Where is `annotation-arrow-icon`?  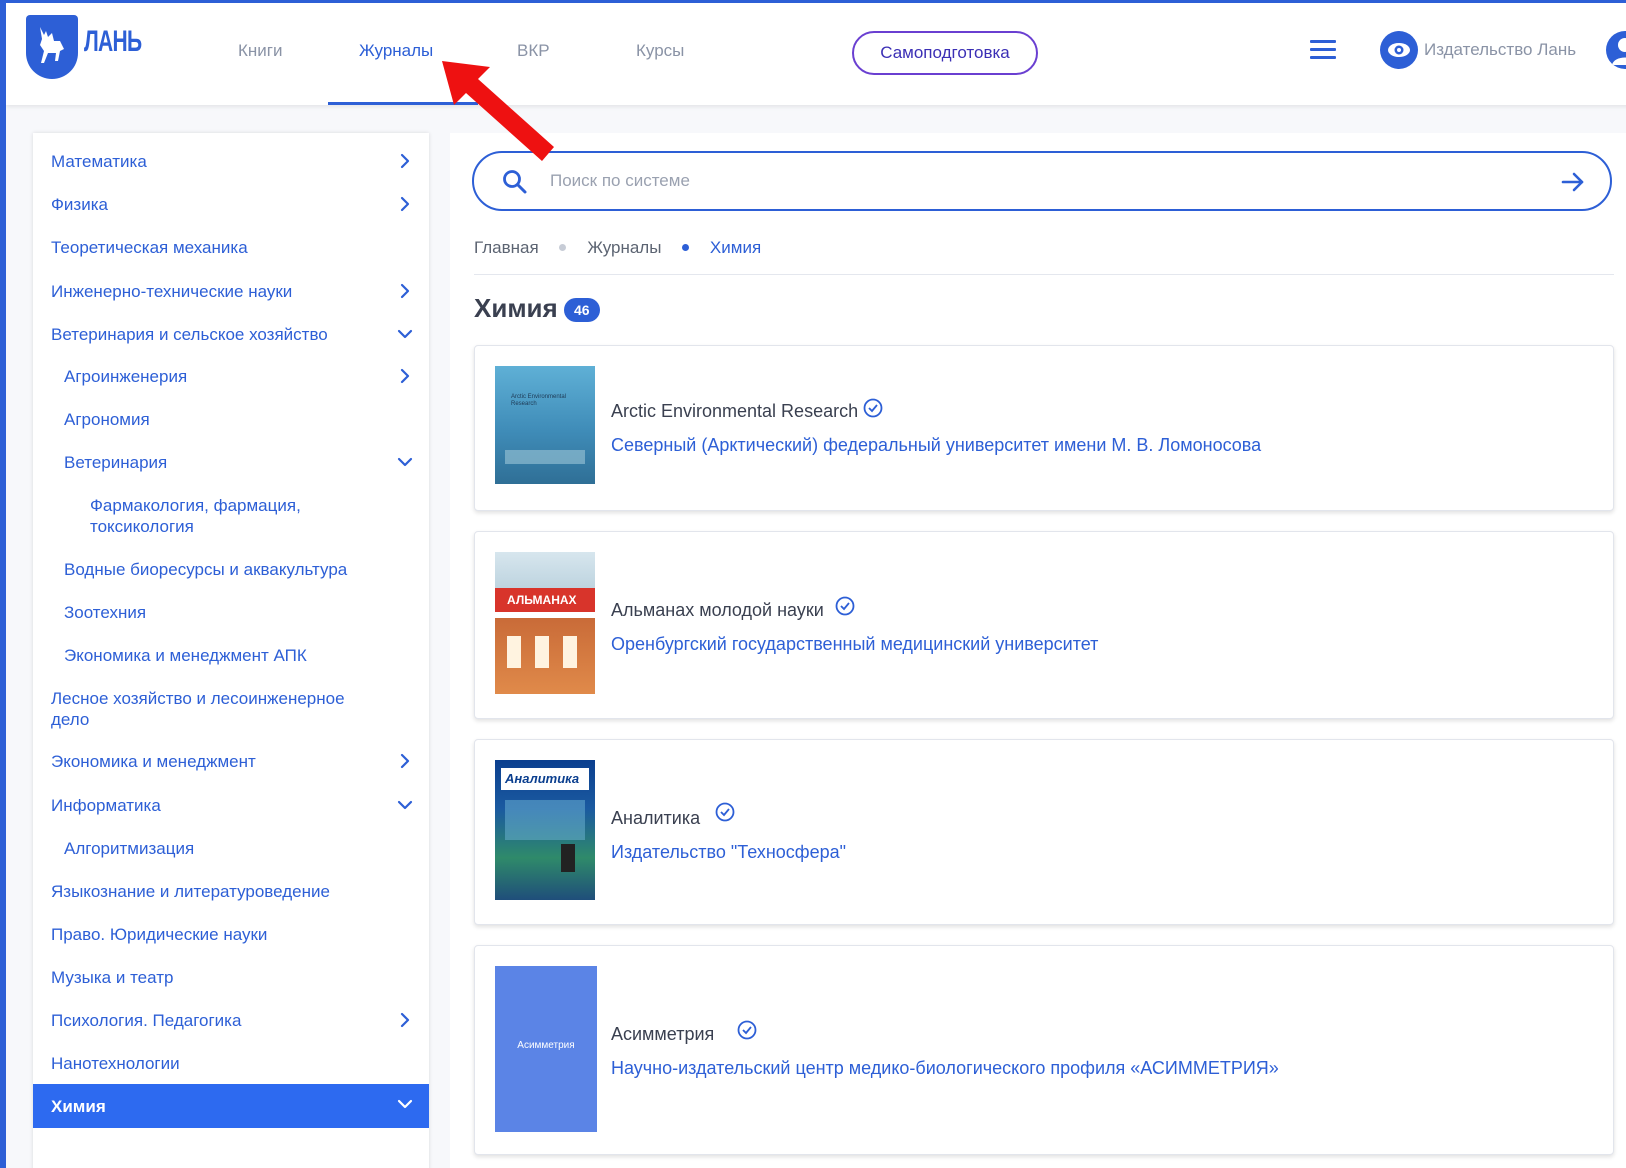 annotation-arrow-icon is located at coordinates (498, 111).